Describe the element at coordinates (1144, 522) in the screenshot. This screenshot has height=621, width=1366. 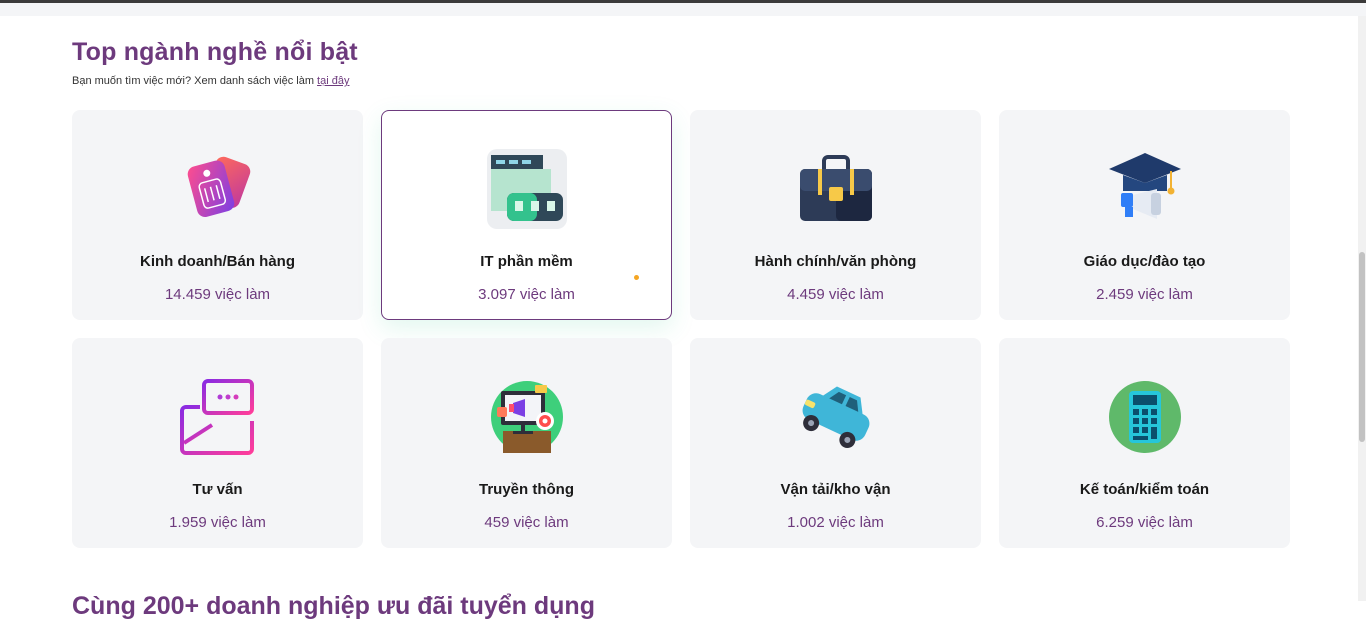
I see `category-job-count: 6.259 việc làm` at that location.